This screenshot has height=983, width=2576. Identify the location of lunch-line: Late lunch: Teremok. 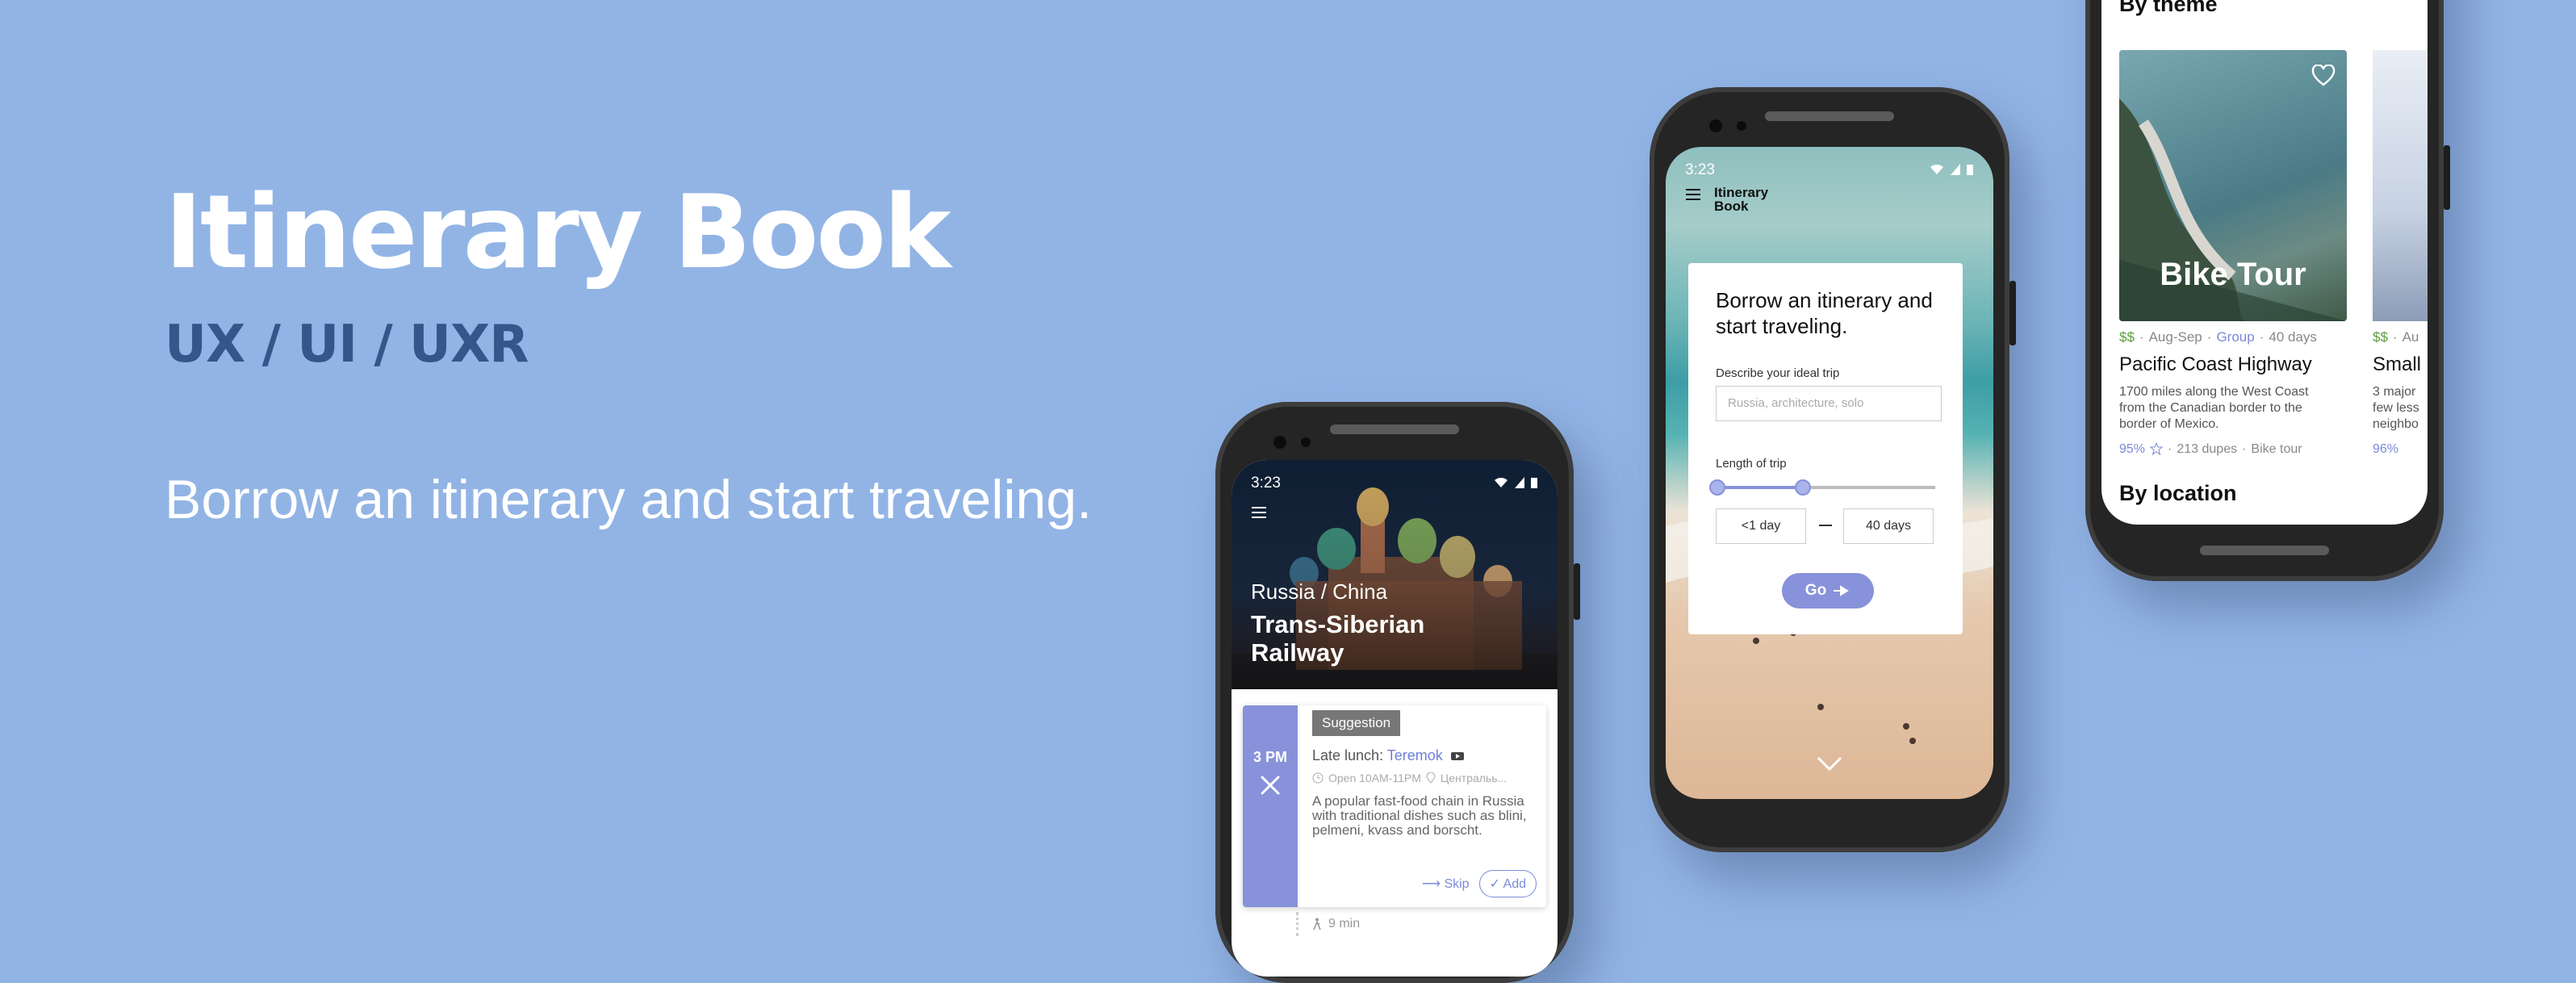
(1388, 755).